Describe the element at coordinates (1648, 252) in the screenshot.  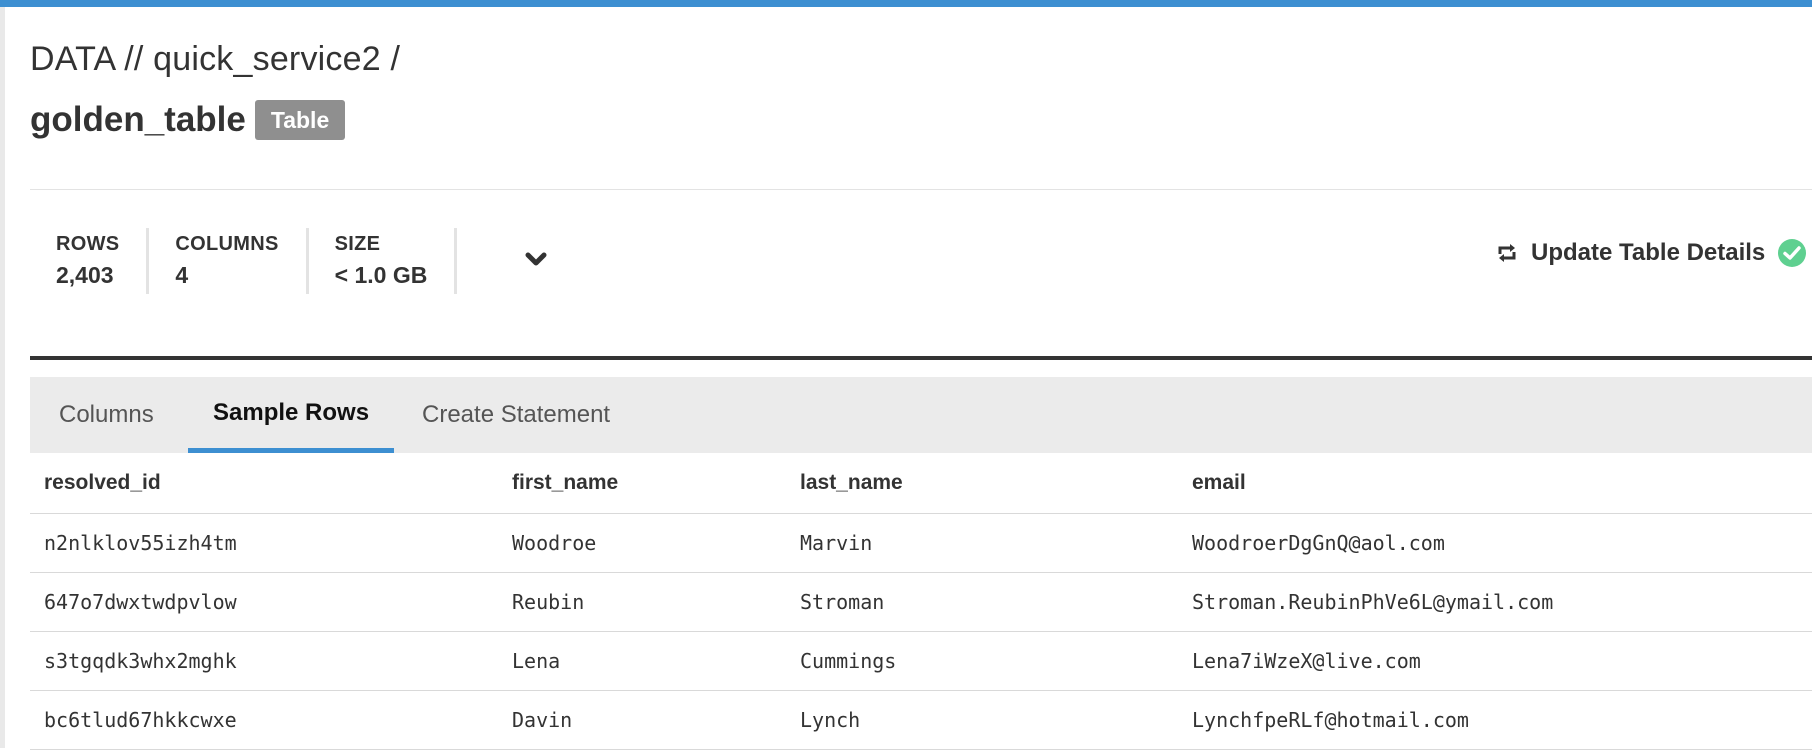
I see `update-button-label: Update Table Details` at that location.